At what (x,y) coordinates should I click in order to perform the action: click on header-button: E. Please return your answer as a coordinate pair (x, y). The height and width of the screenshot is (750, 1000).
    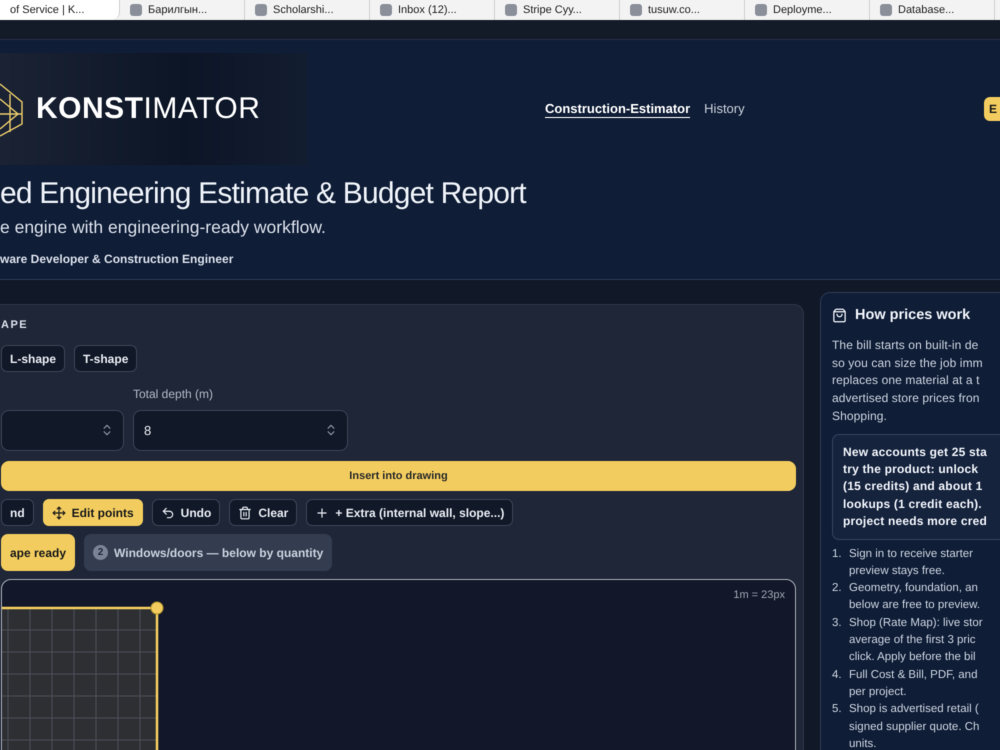
    Looking at the image, I should click on (992, 109).